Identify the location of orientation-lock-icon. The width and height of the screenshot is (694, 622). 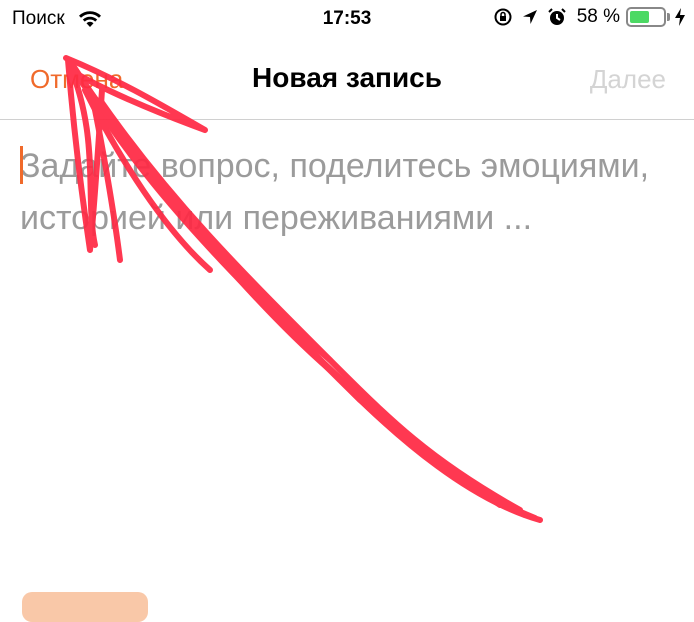
(503, 17).